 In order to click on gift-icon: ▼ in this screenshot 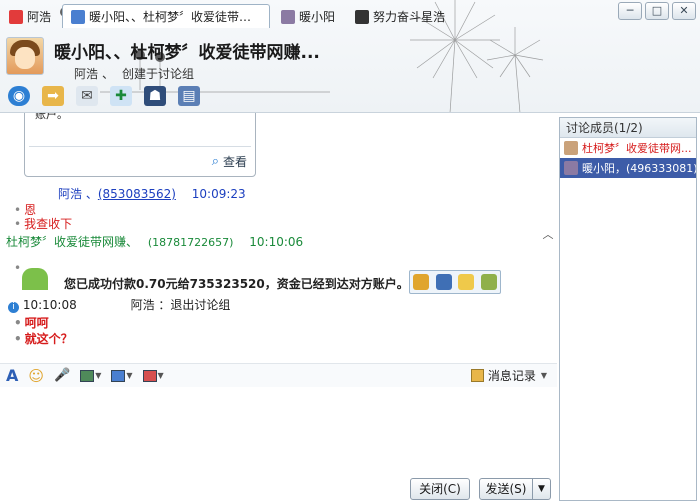, I will do `click(153, 375)`.